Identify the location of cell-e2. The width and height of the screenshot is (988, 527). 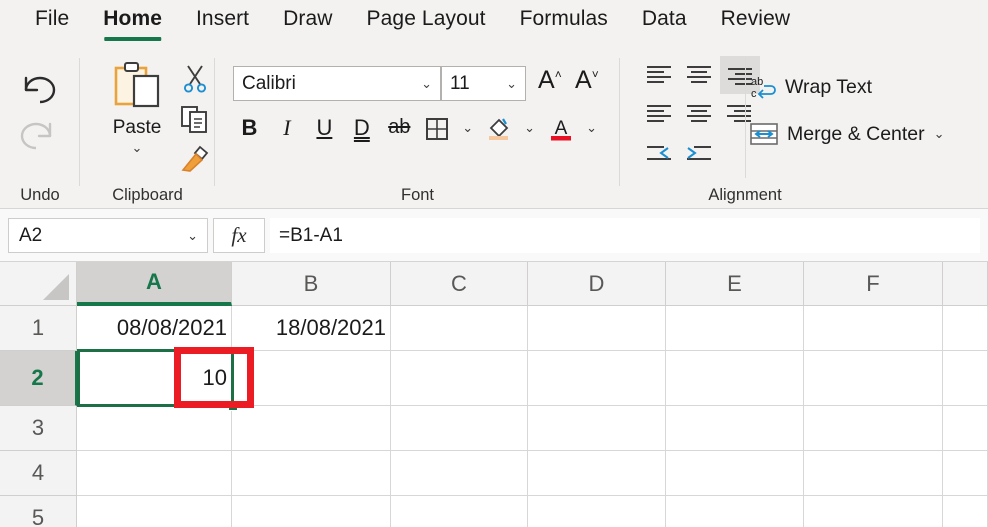
(735, 378).